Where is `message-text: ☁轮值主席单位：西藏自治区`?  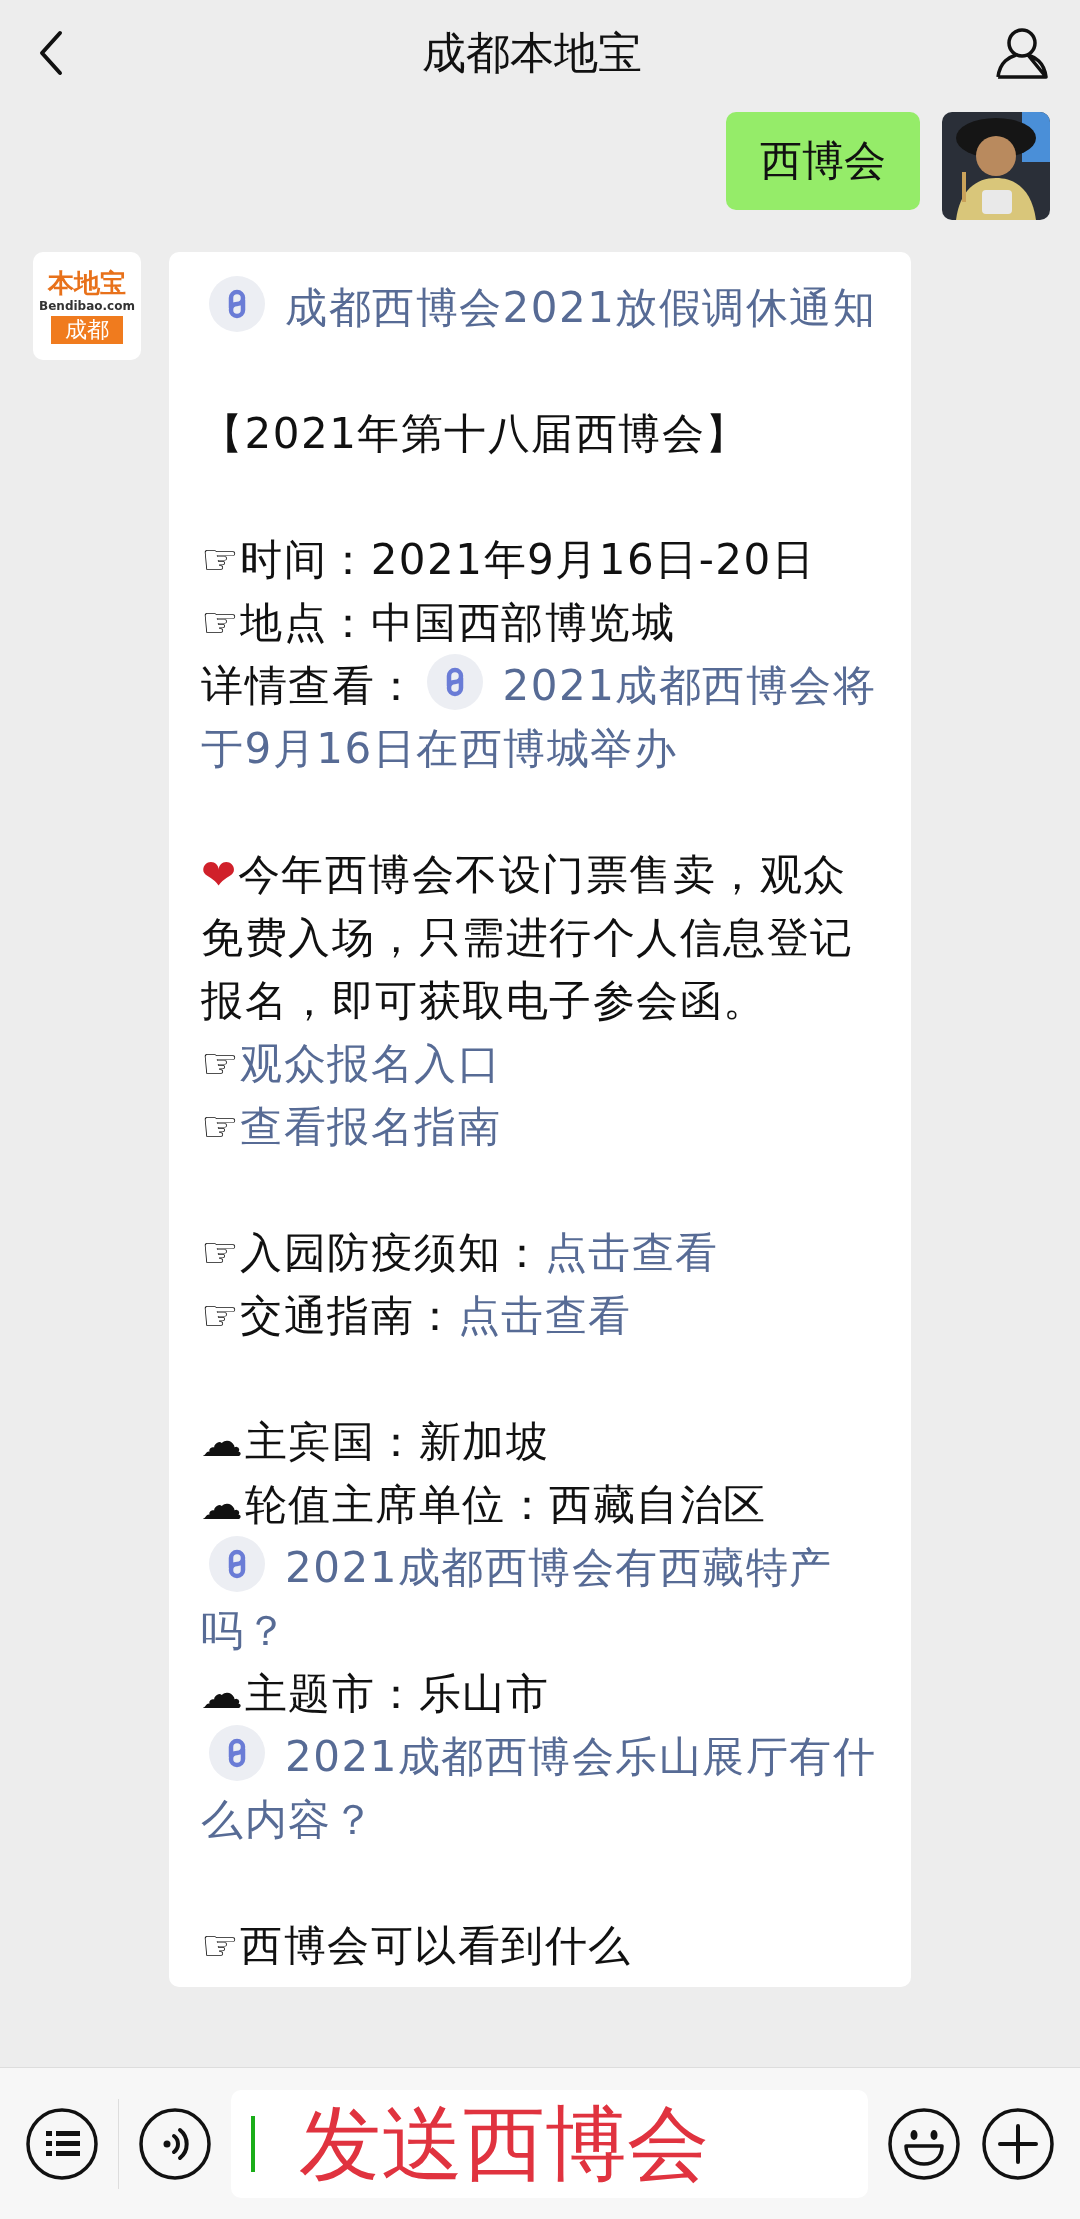 message-text: ☁轮值主席单位：西藏自治区 is located at coordinates (484, 1505).